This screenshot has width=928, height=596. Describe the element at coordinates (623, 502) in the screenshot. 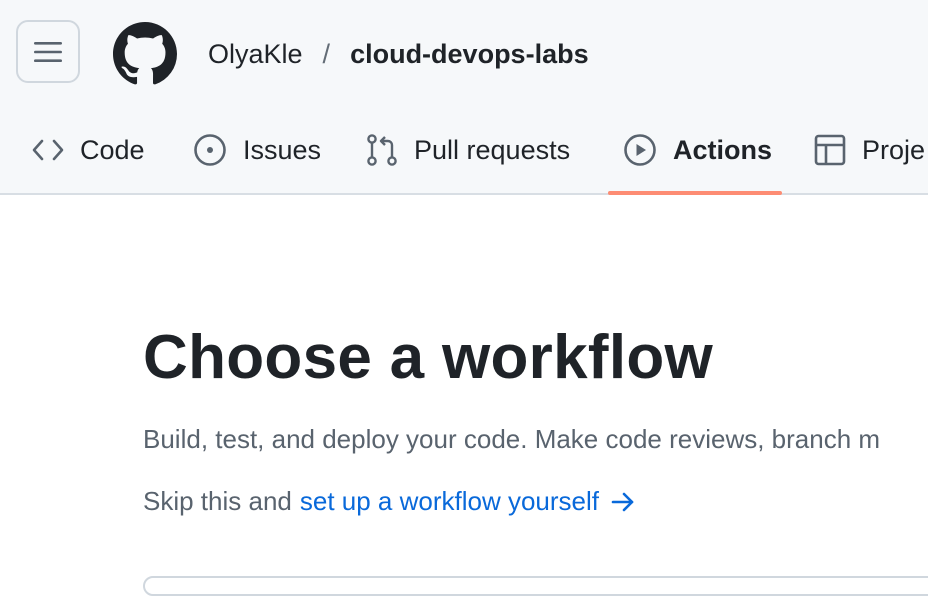

I see `arrow-right-icon` at that location.